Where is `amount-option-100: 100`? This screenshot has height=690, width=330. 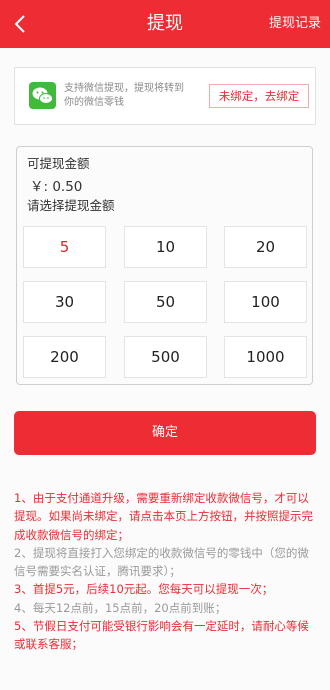 amount-option-100: 100 is located at coordinates (265, 302).